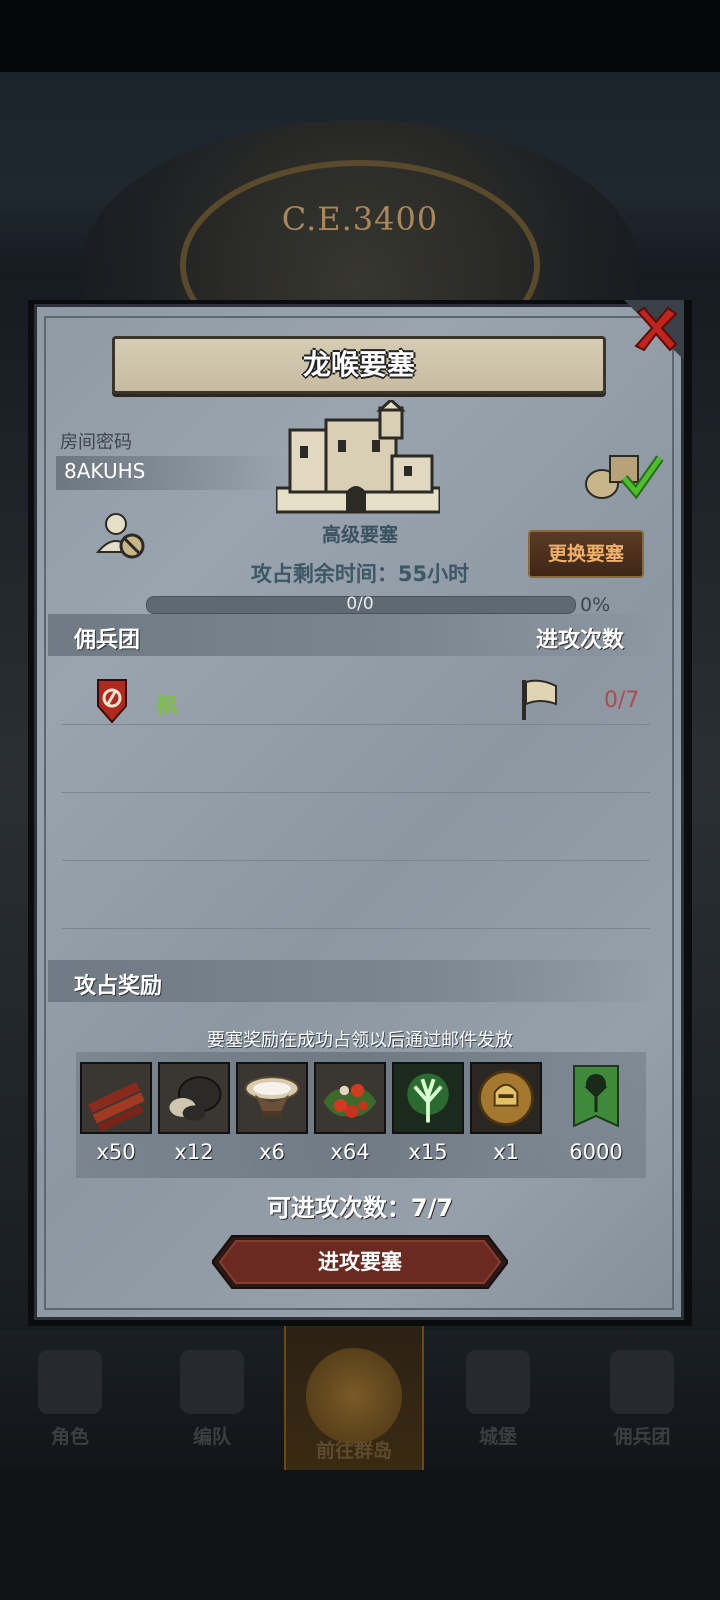 The width and height of the screenshot is (720, 1600). I want to click on milk-bowl-icon, so click(272, 1098).